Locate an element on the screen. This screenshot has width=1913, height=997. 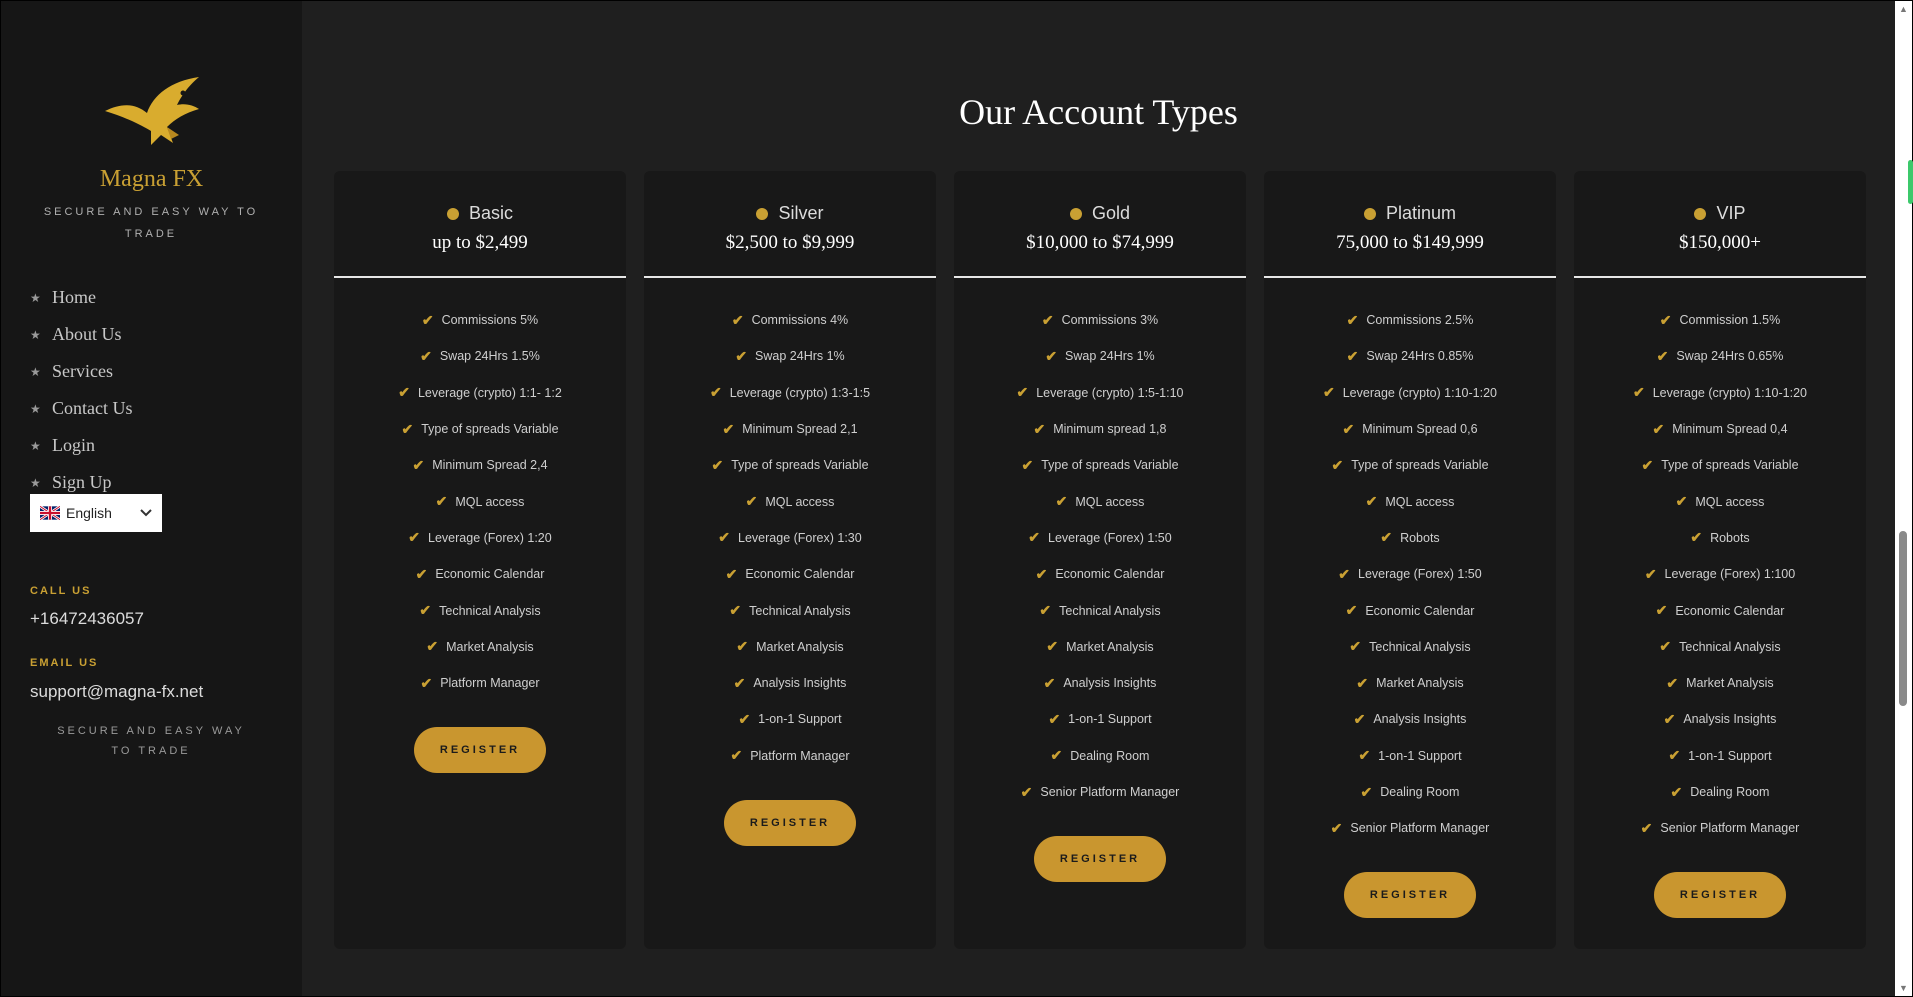
plan-tier: Silver is located at coordinates (790, 197).